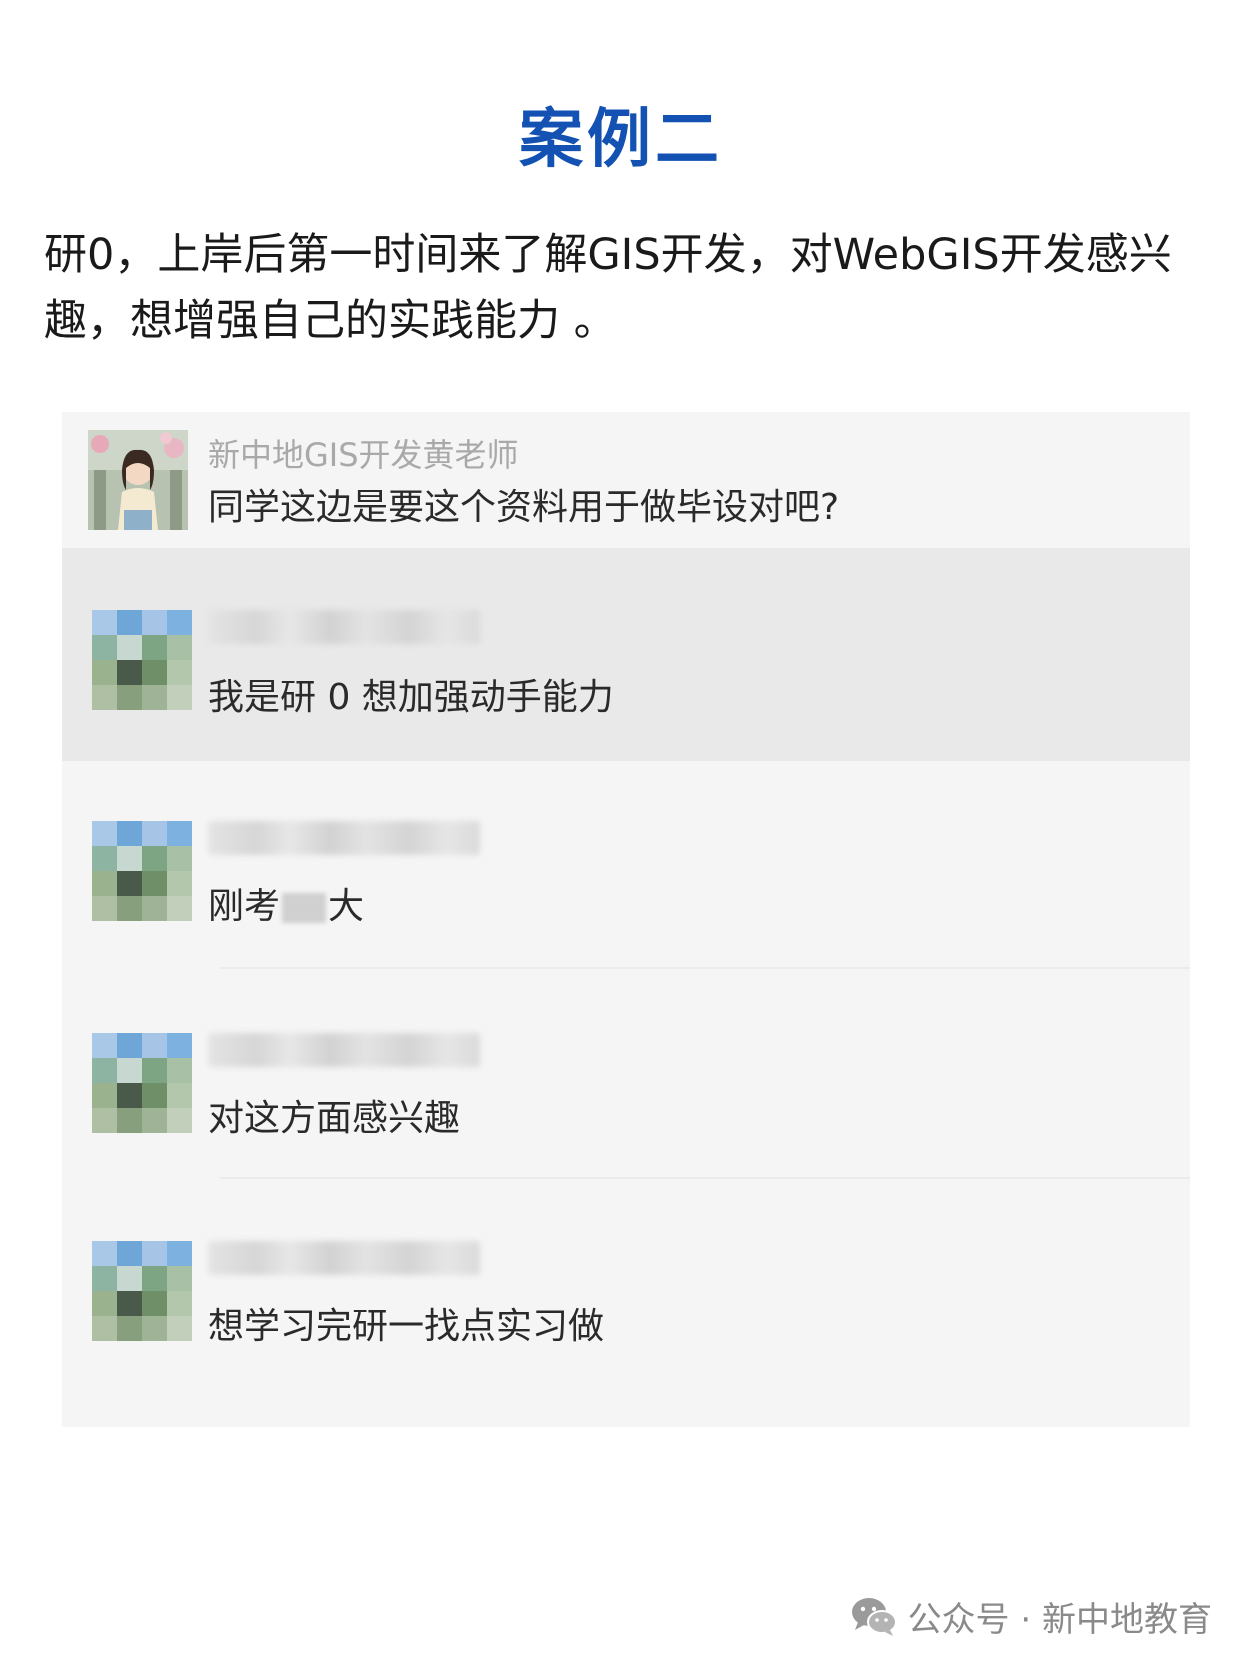 Image resolution: width=1242 pixels, height=1660 pixels. I want to click on message-text: 同学这边是要这个资料用于做毕设对吧?, so click(524, 507).